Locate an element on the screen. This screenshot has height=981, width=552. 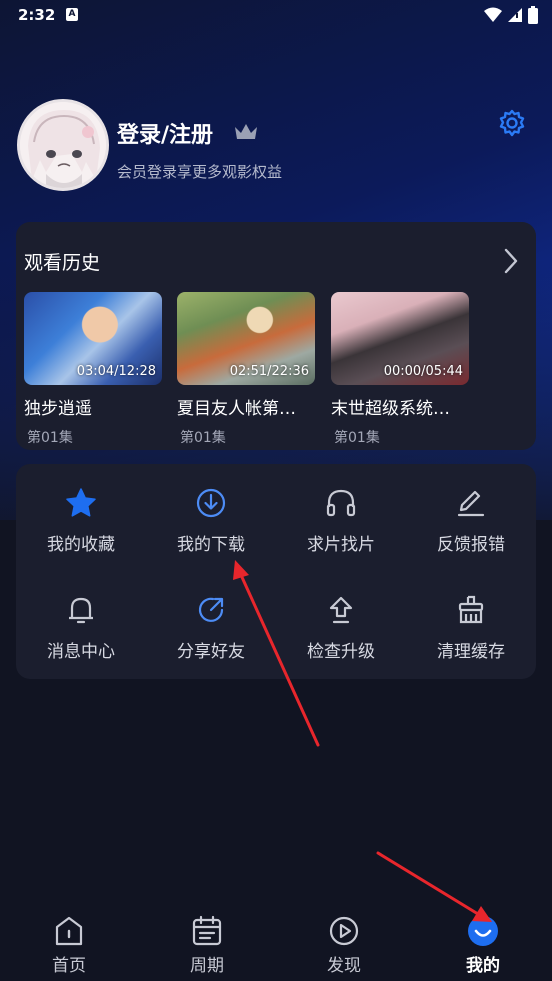
chevron-right-icon is located at coordinates (511, 261).